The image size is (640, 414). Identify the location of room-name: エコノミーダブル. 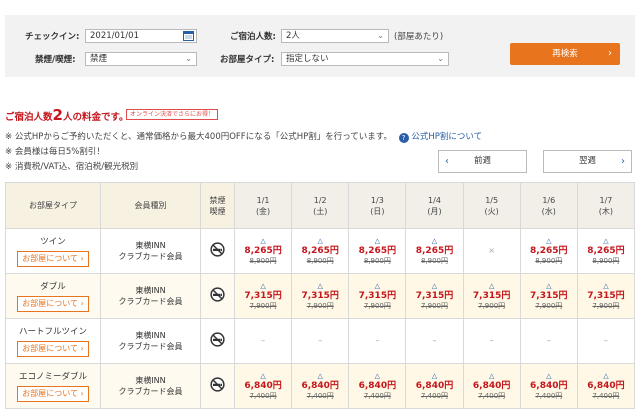
(52, 377).